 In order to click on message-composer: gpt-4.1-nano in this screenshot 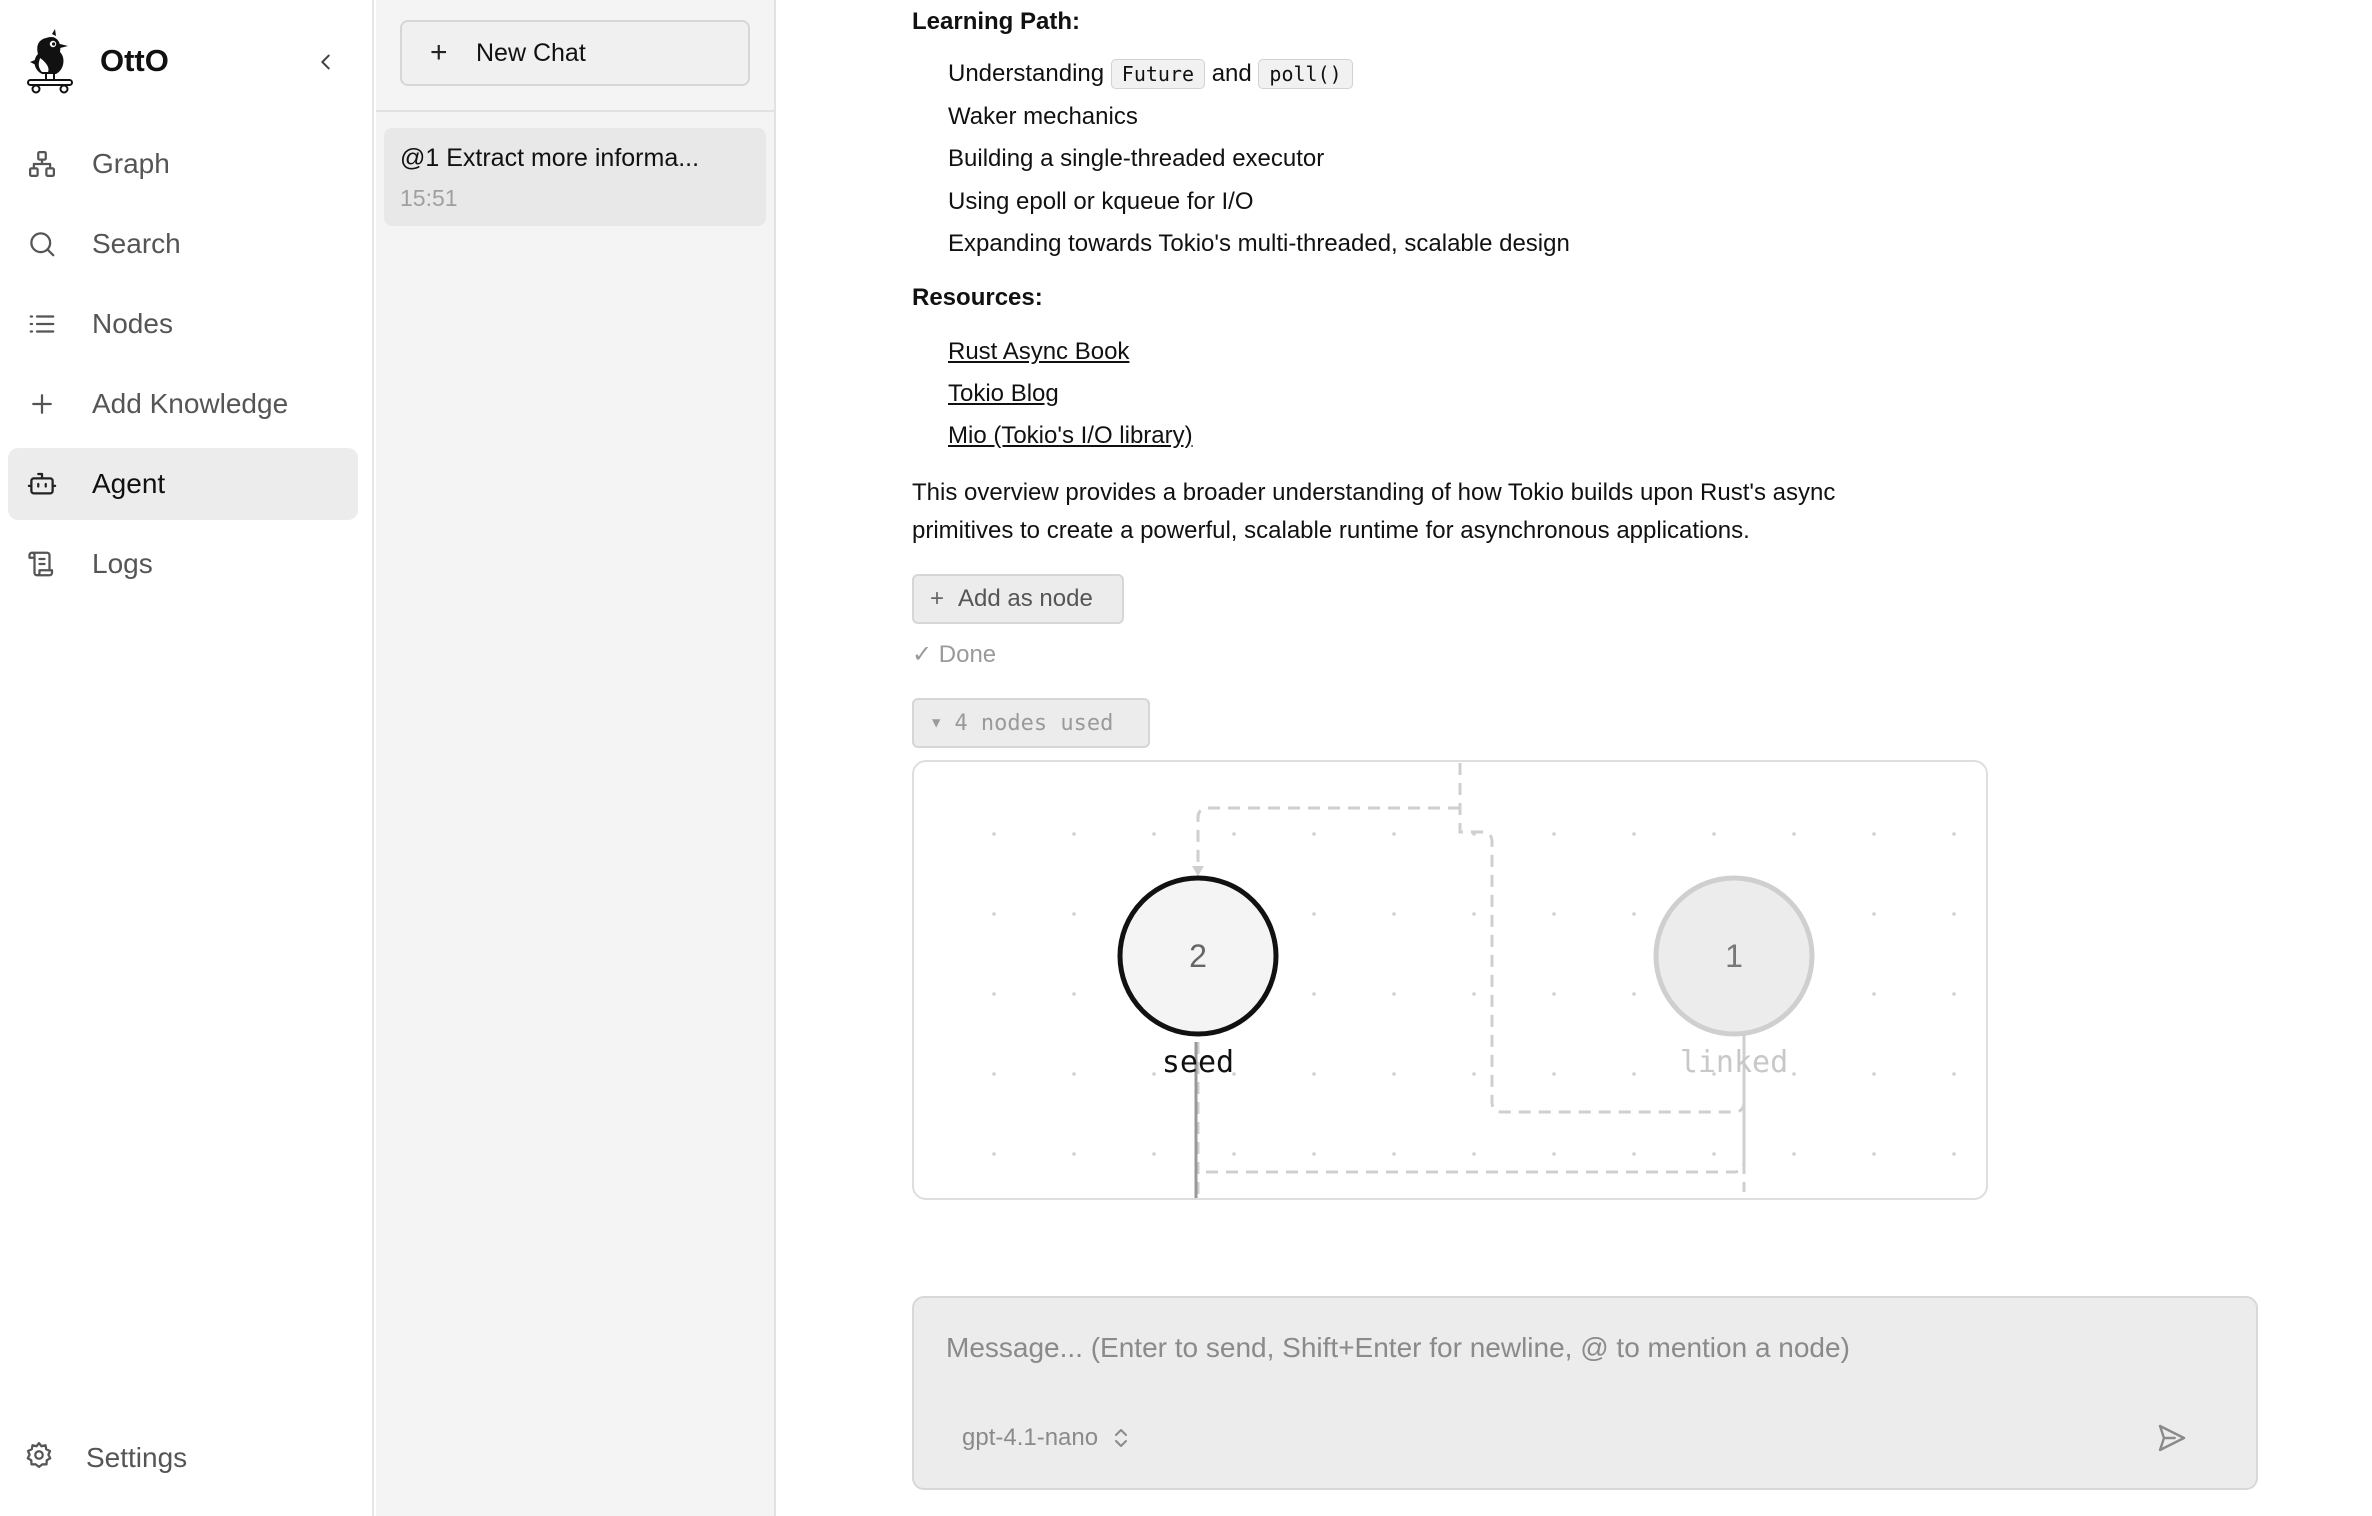, I will do `click(1585, 1393)`.